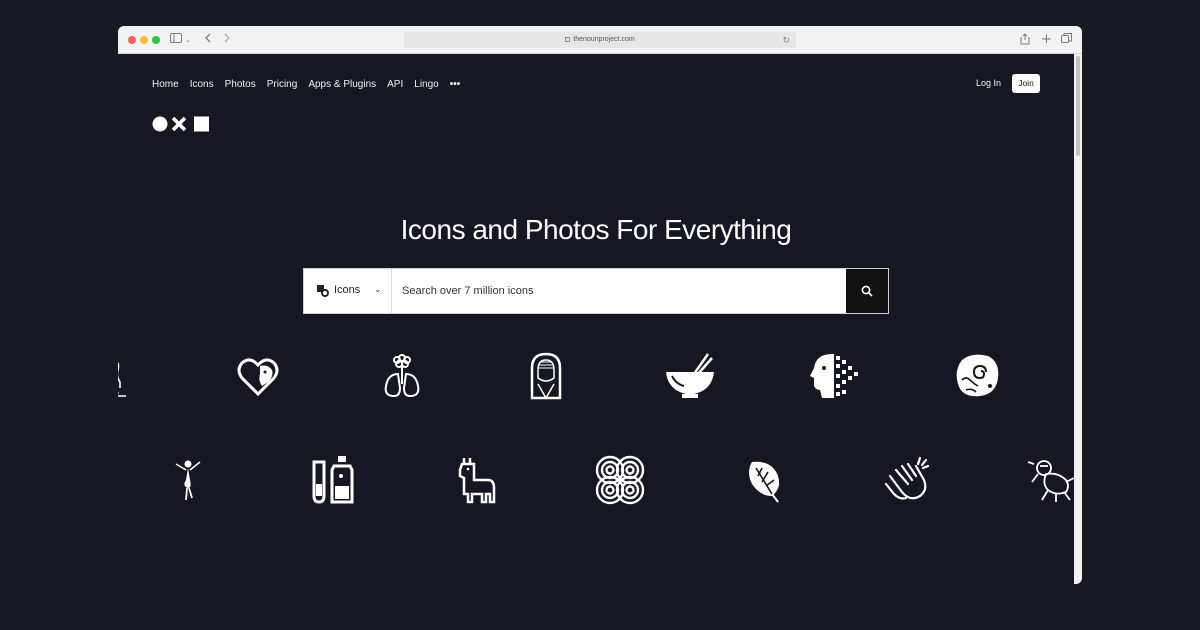 The image size is (1200, 630). Describe the element at coordinates (546, 376) in the screenshot. I see `veiled-woman-icon` at that location.